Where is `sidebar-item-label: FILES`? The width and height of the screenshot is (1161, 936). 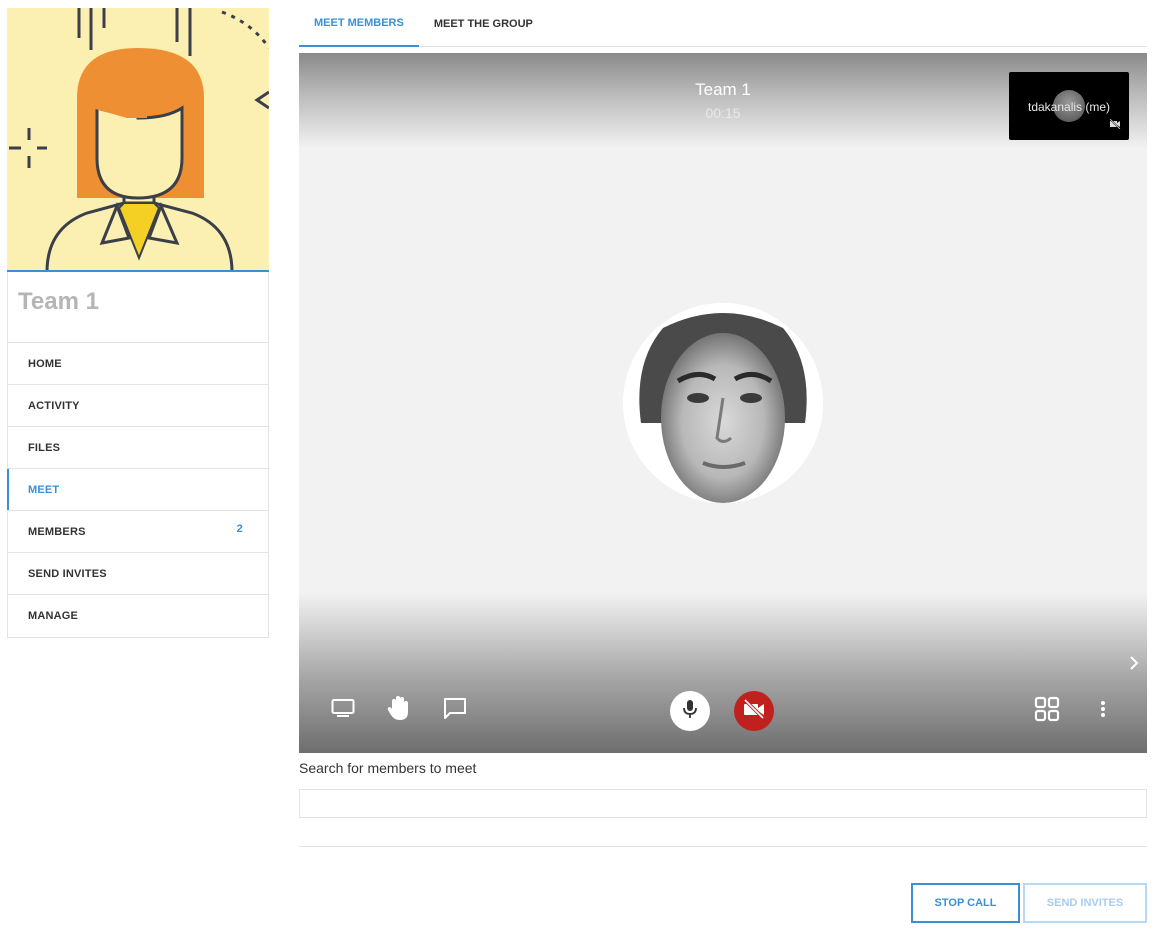
sidebar-item-label: FILES is located at coordinates (44, 447).